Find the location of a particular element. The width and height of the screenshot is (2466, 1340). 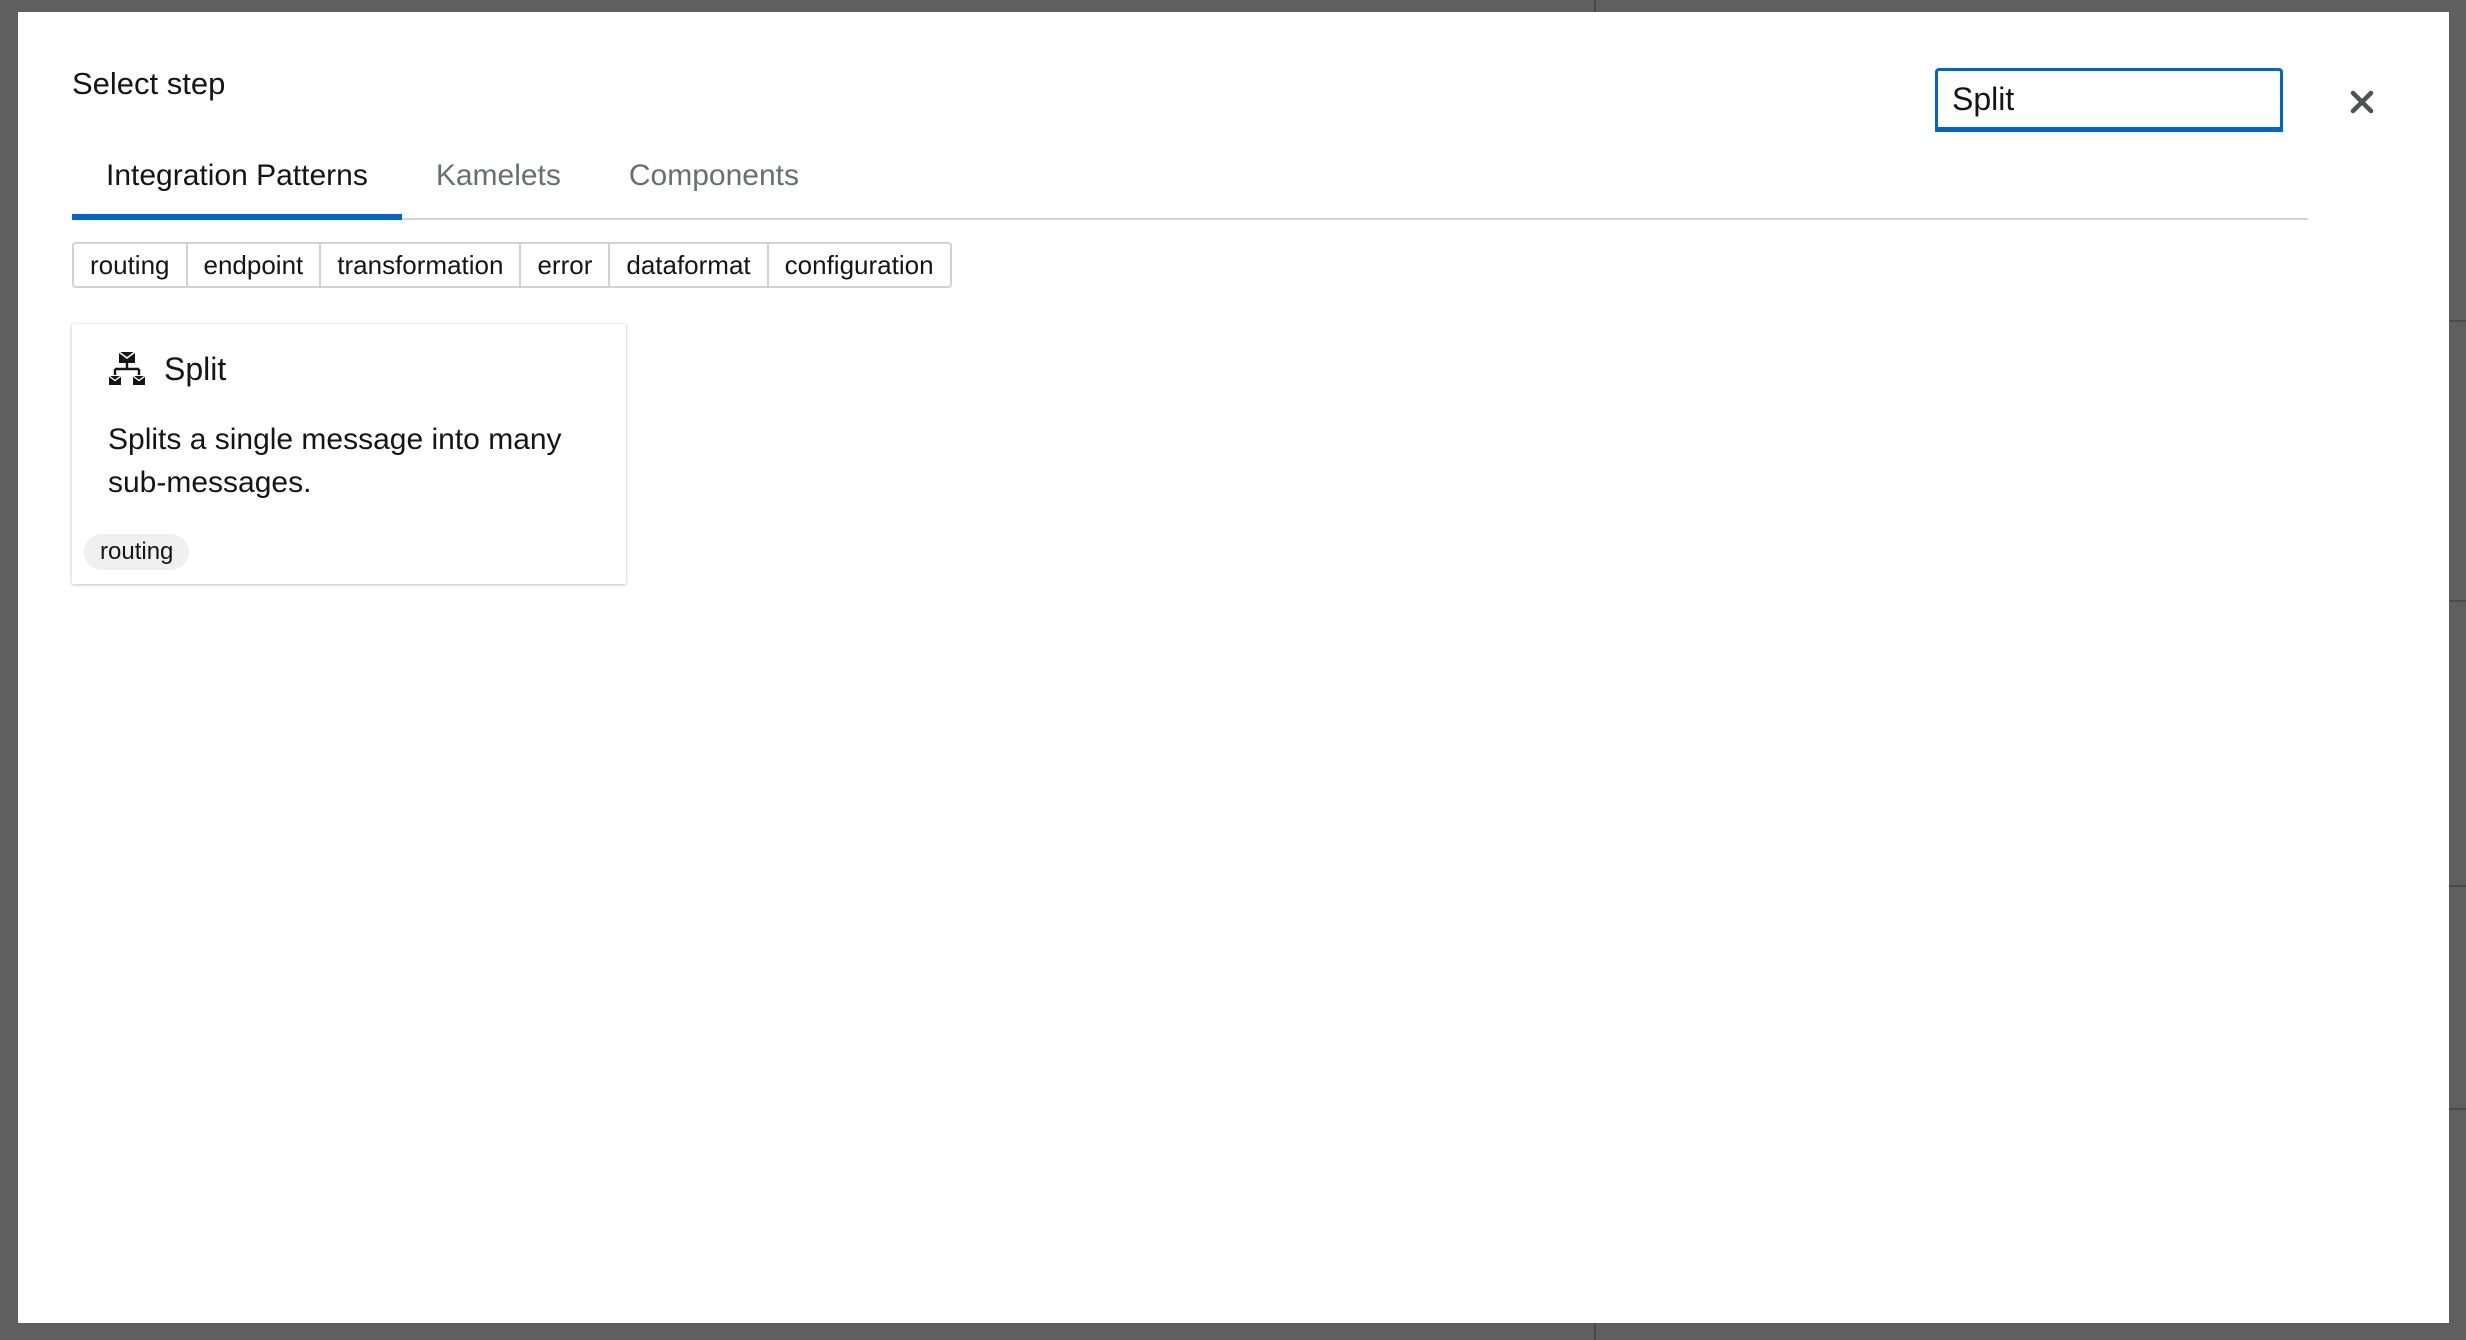

tab-integration-patterns: Integration Patterns is located at coordinates (237, 177).